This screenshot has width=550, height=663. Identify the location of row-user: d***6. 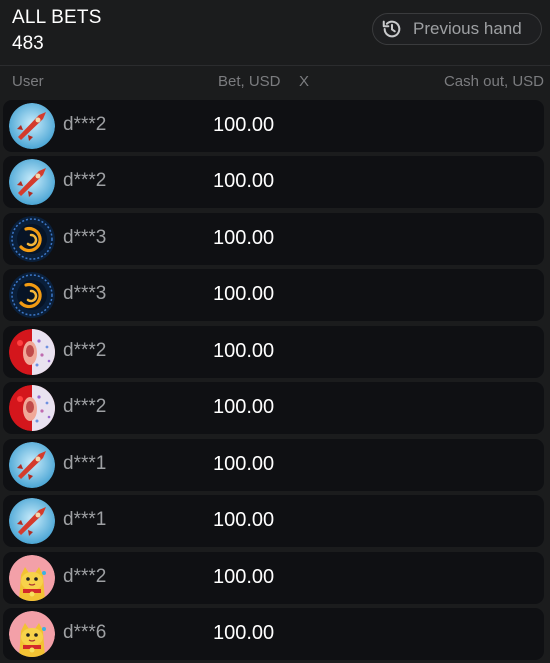
(85, 632).